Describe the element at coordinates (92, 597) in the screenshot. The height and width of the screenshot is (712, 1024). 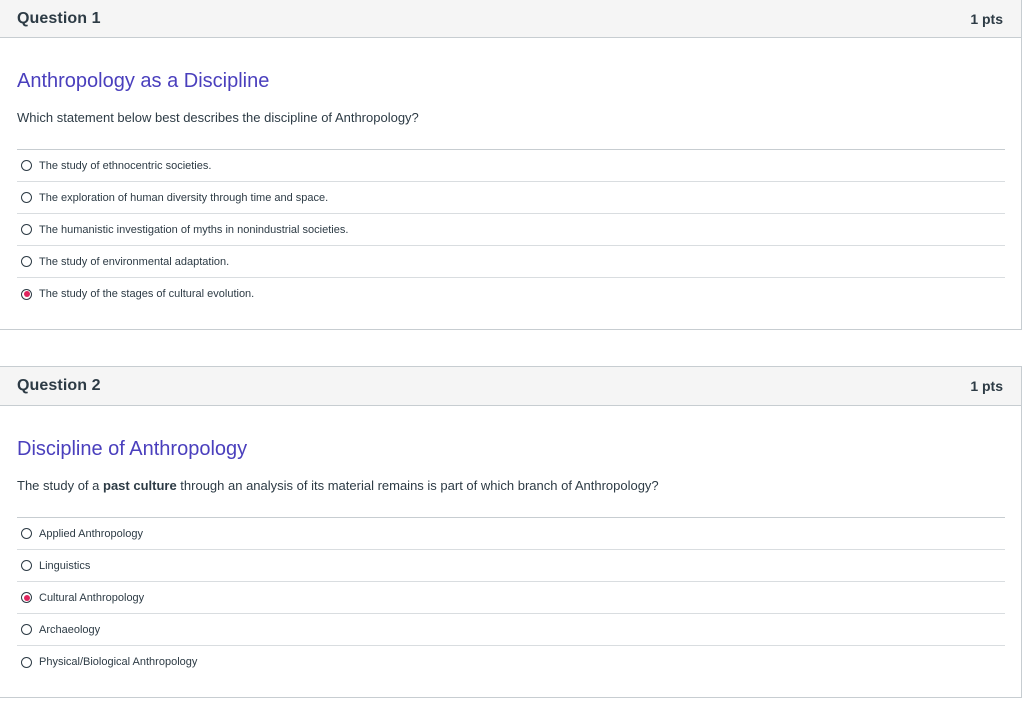
I see `answer-label: Cultural Anthropology` at that location.